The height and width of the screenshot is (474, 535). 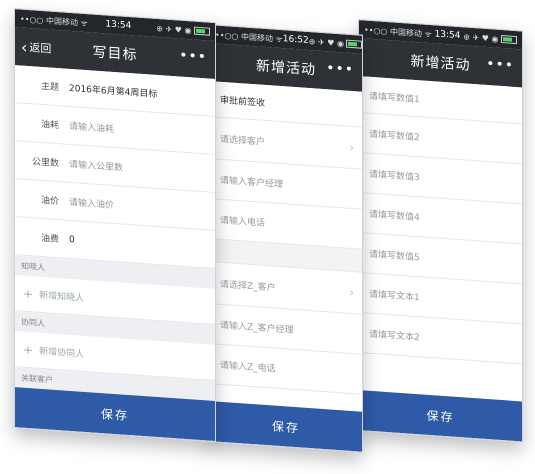 I want to click on subject-value: 2016年6月第4周目标, so click(x=113, y=92).